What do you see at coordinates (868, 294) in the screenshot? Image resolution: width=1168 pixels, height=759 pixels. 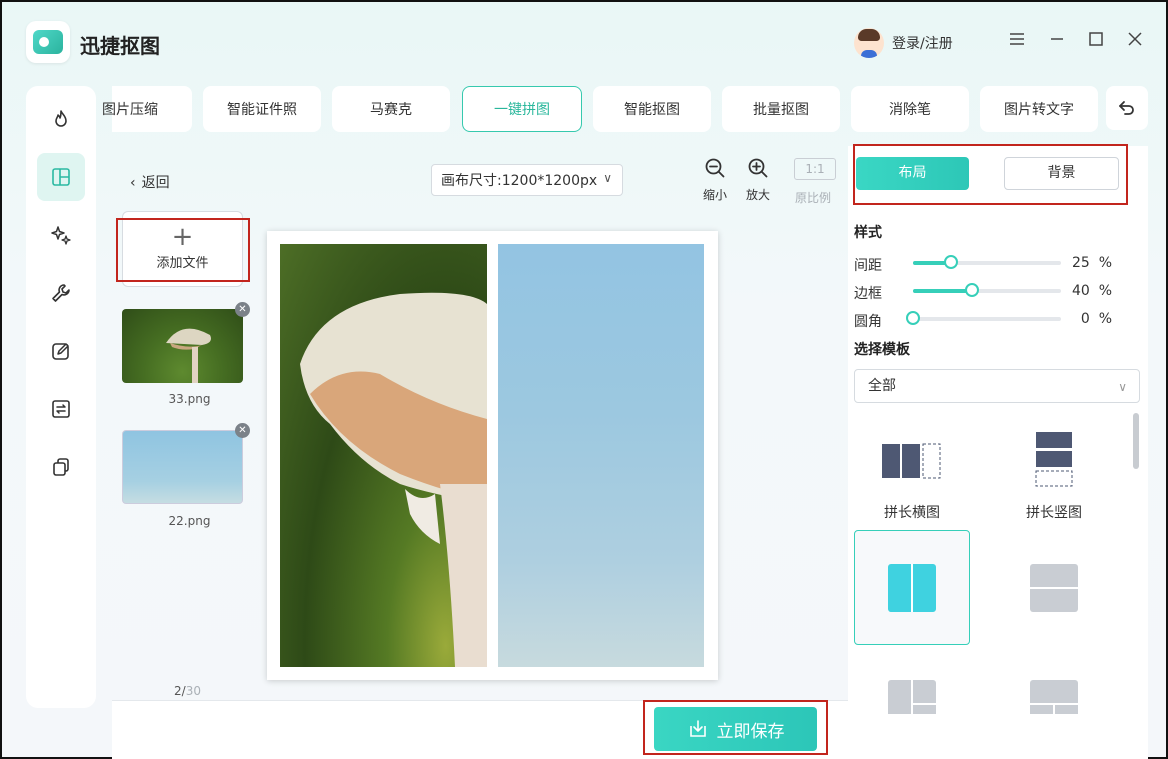 I see `border-label: 边框` at bounding box center [868, 294].